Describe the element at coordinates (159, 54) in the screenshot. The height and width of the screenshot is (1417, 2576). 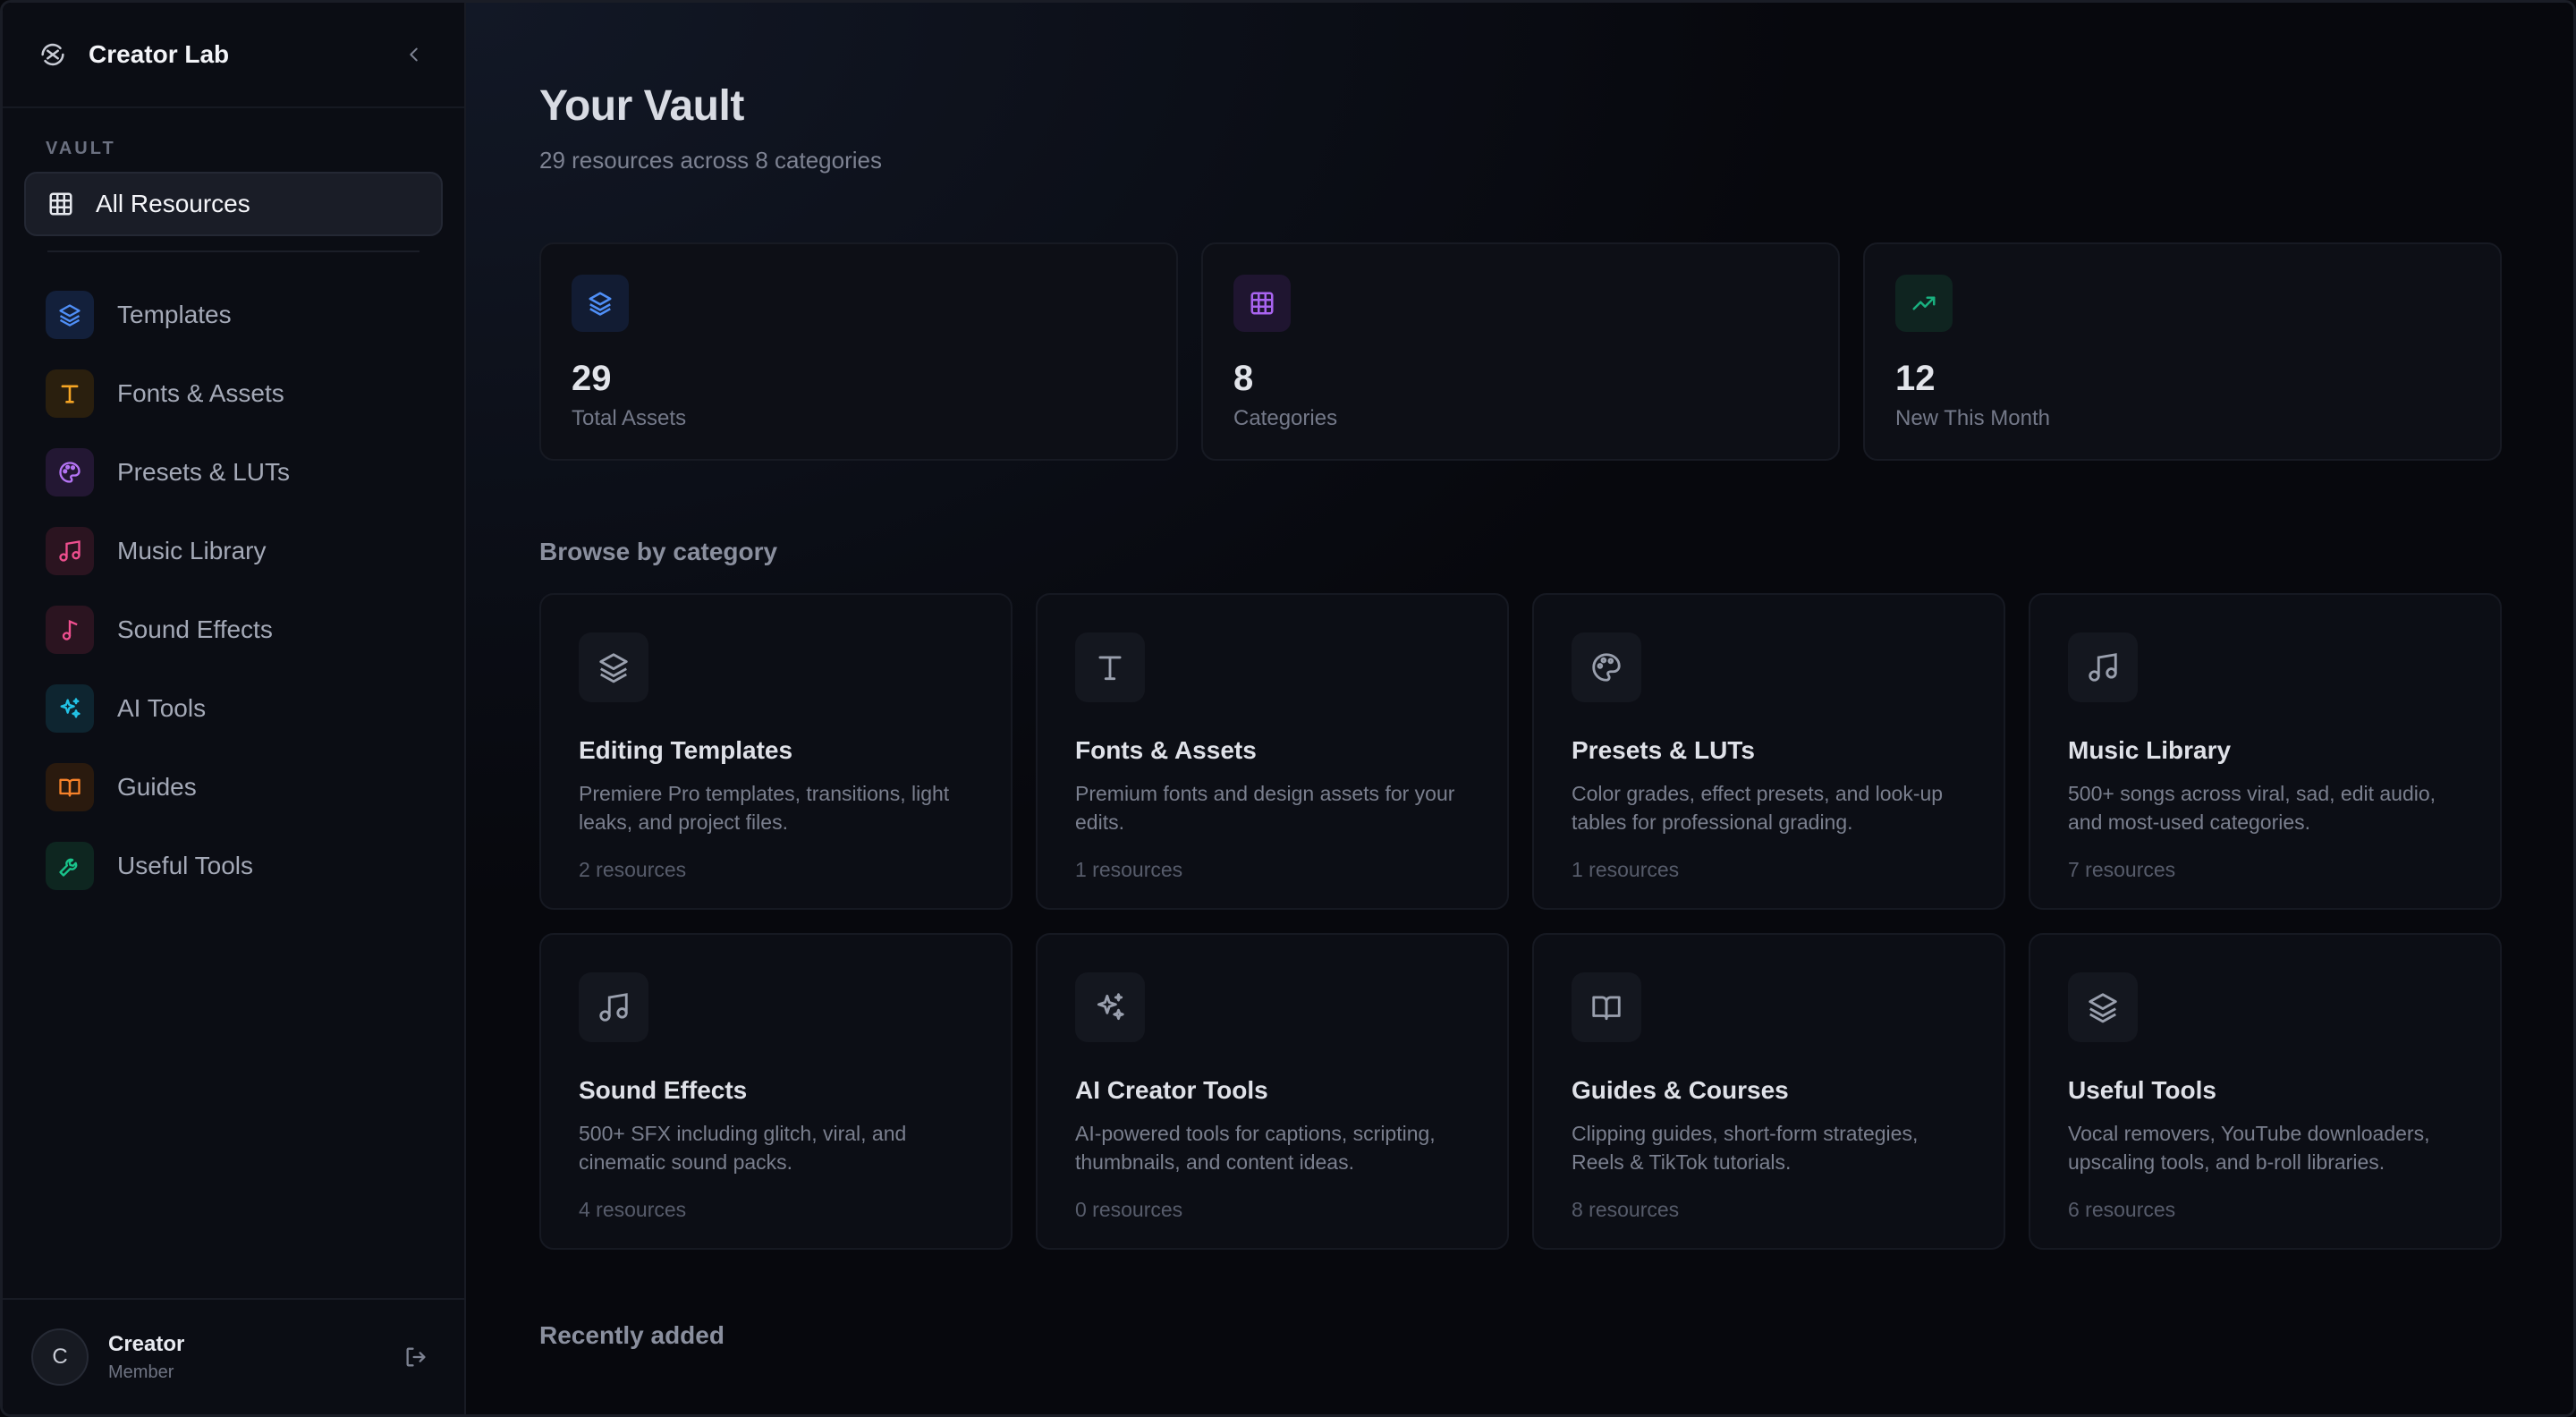
I see `brand-name: Creator Lab` at that location.